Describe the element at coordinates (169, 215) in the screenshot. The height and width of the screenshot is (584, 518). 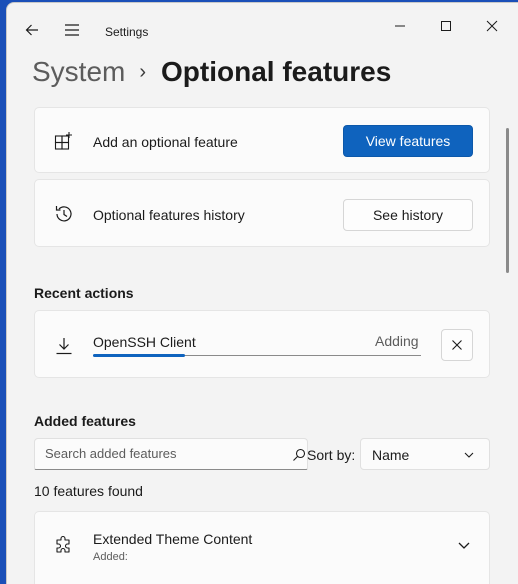
I see `history-label: Optional features history` at that location.